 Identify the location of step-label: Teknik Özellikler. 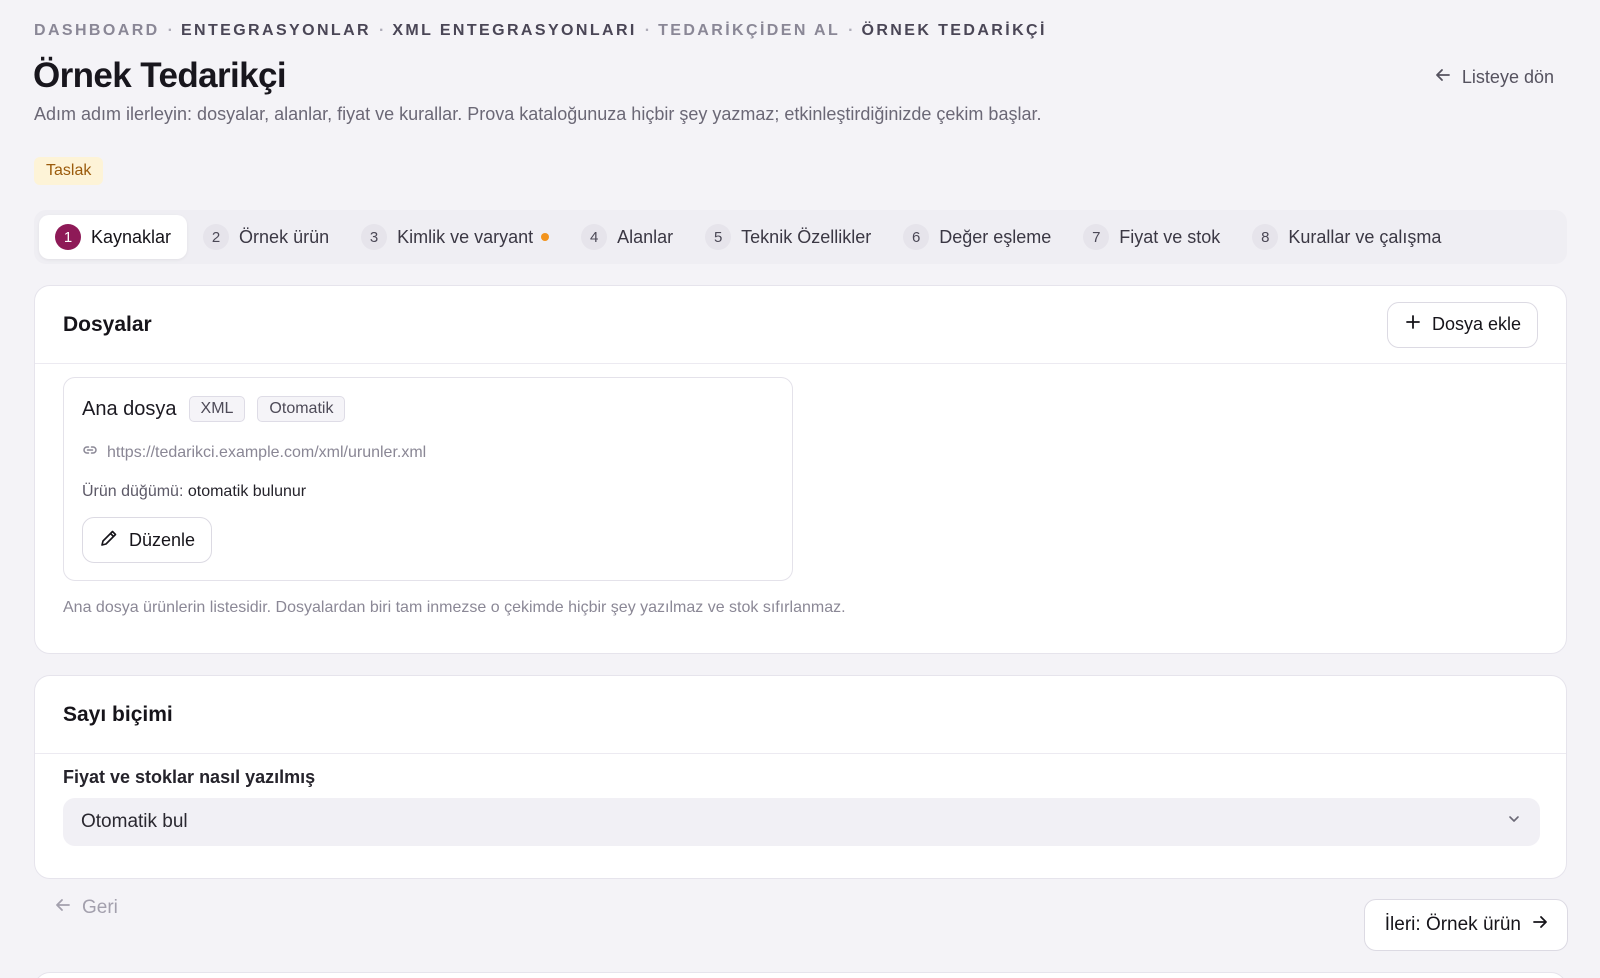
(806, 236).